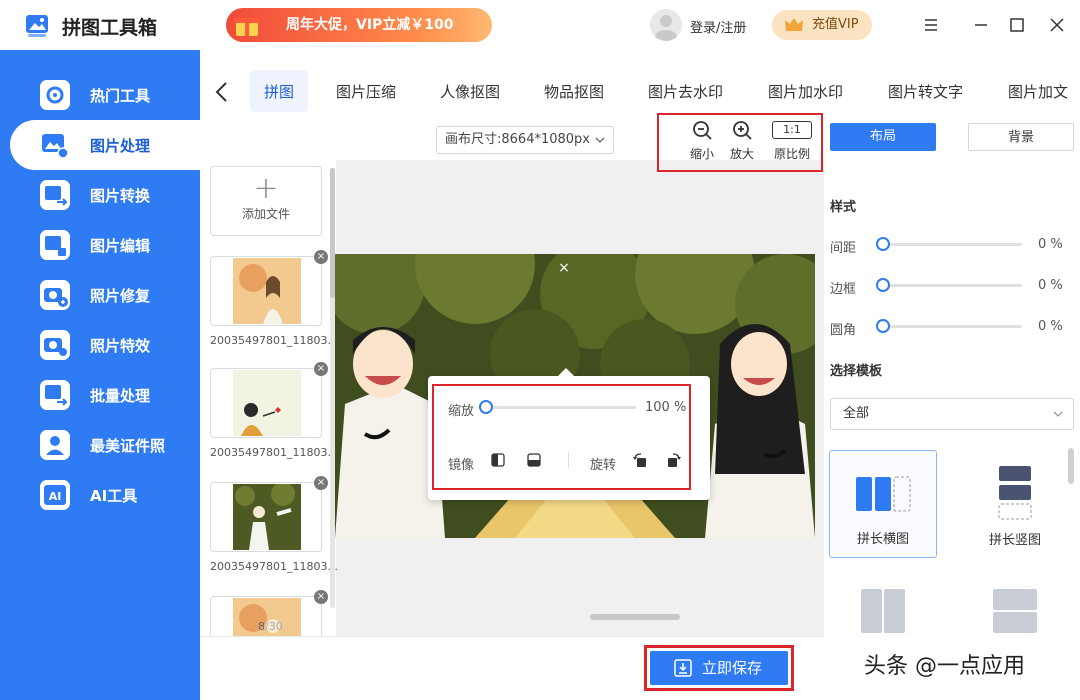 The image size is (1080, 700). I want to click on mirror-vertical-icon, so click(534, 460).